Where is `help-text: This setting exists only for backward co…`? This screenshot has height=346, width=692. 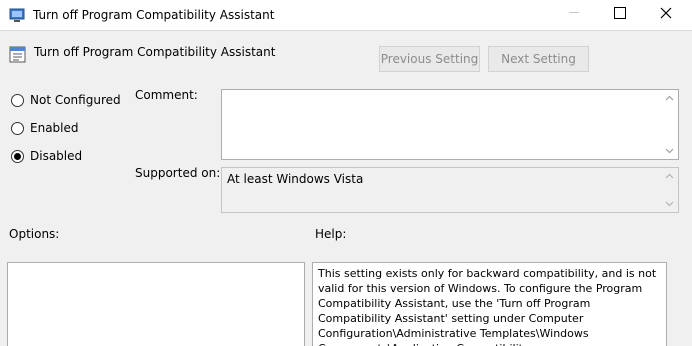 help-text: This setting exists only for backward co… is located at coordinates (487, 306).